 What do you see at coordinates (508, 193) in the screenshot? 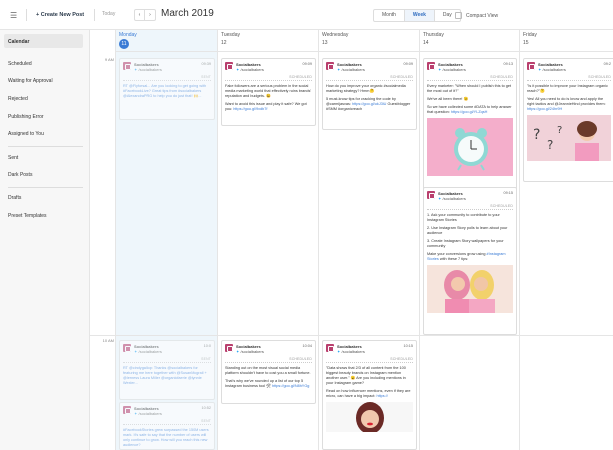
I see `post-time: 09:15` at bounding box center [508, 193].